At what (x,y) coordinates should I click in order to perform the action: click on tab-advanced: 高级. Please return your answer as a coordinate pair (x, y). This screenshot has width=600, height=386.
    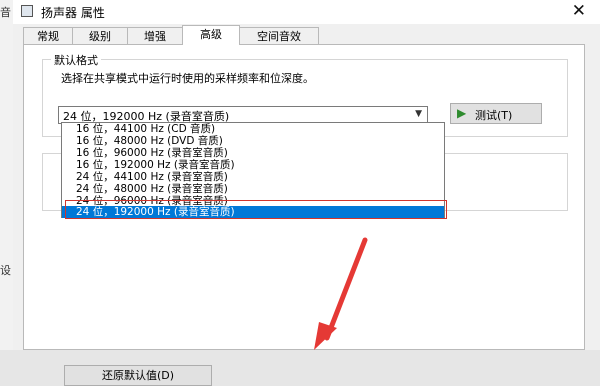
    Looking at the image, I should click on (211, 35).